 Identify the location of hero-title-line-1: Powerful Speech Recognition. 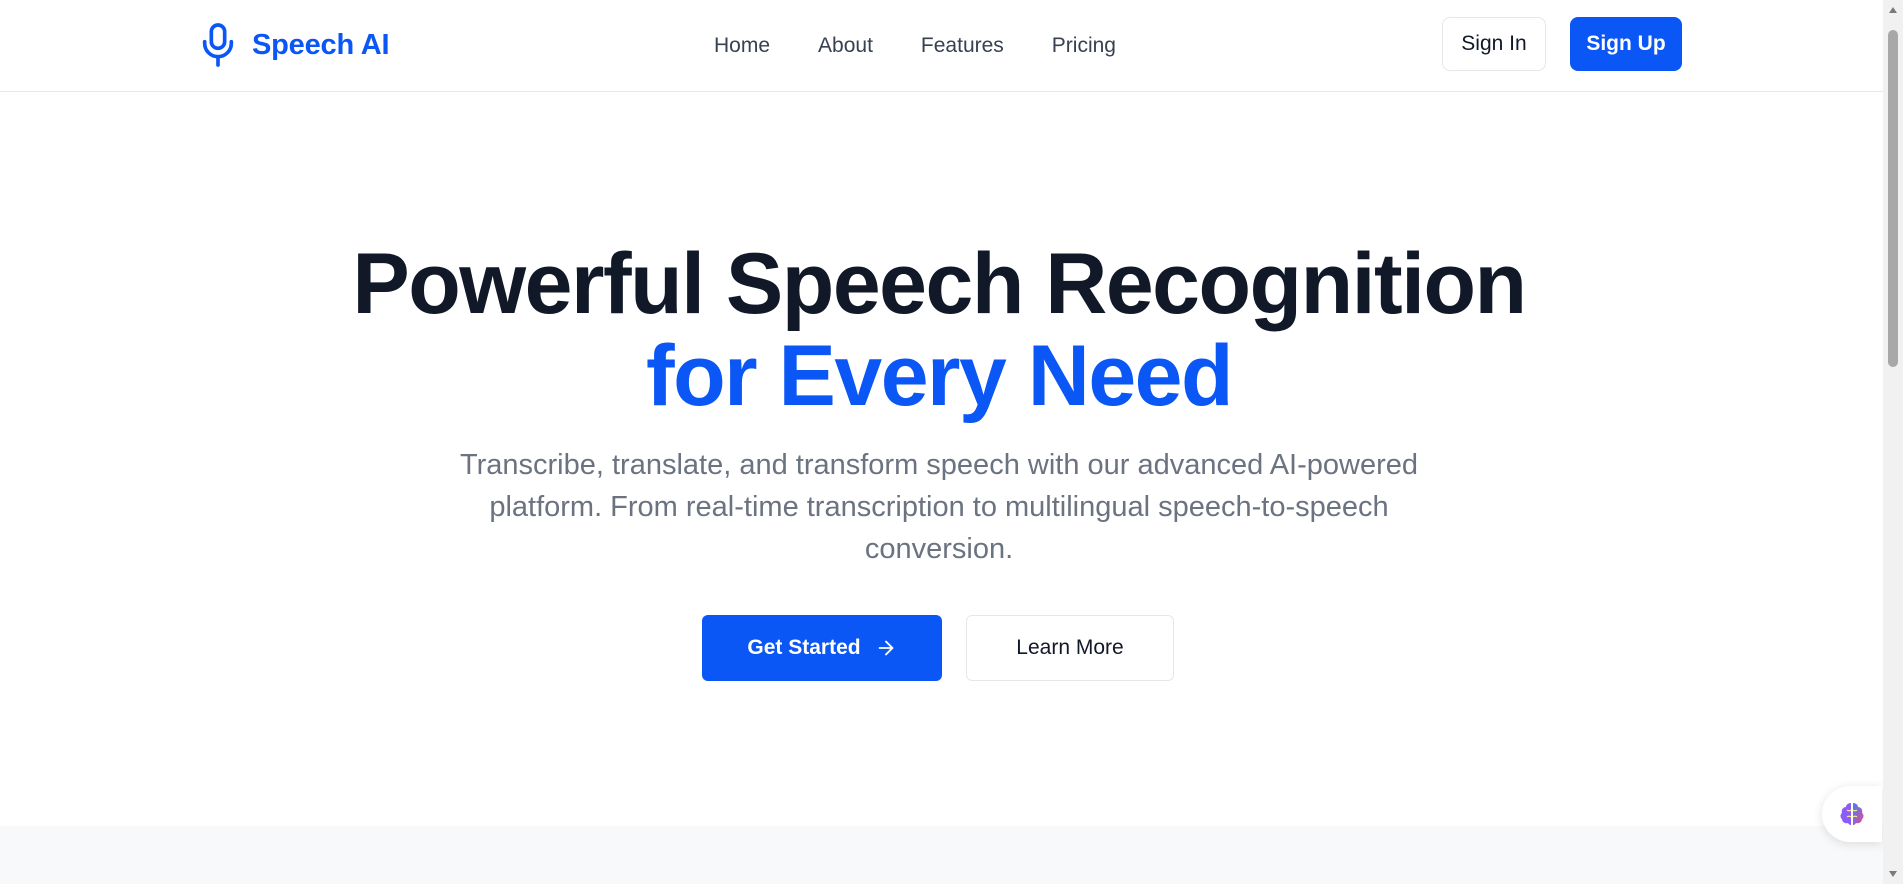
(939, 284).